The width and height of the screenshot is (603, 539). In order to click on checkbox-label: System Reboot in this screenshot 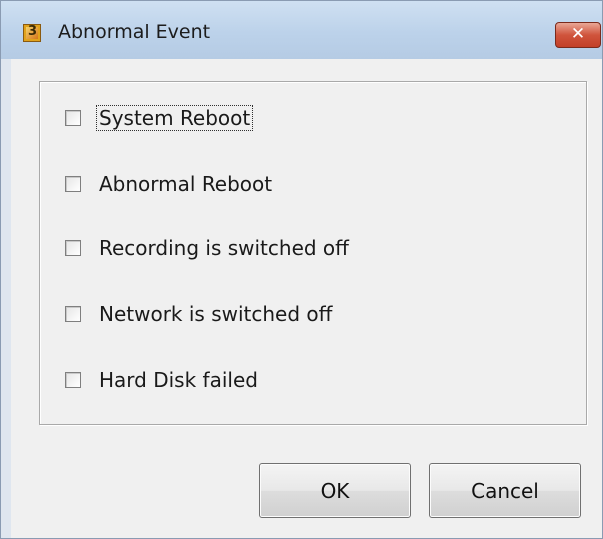, I will do `click(174, 118)`.